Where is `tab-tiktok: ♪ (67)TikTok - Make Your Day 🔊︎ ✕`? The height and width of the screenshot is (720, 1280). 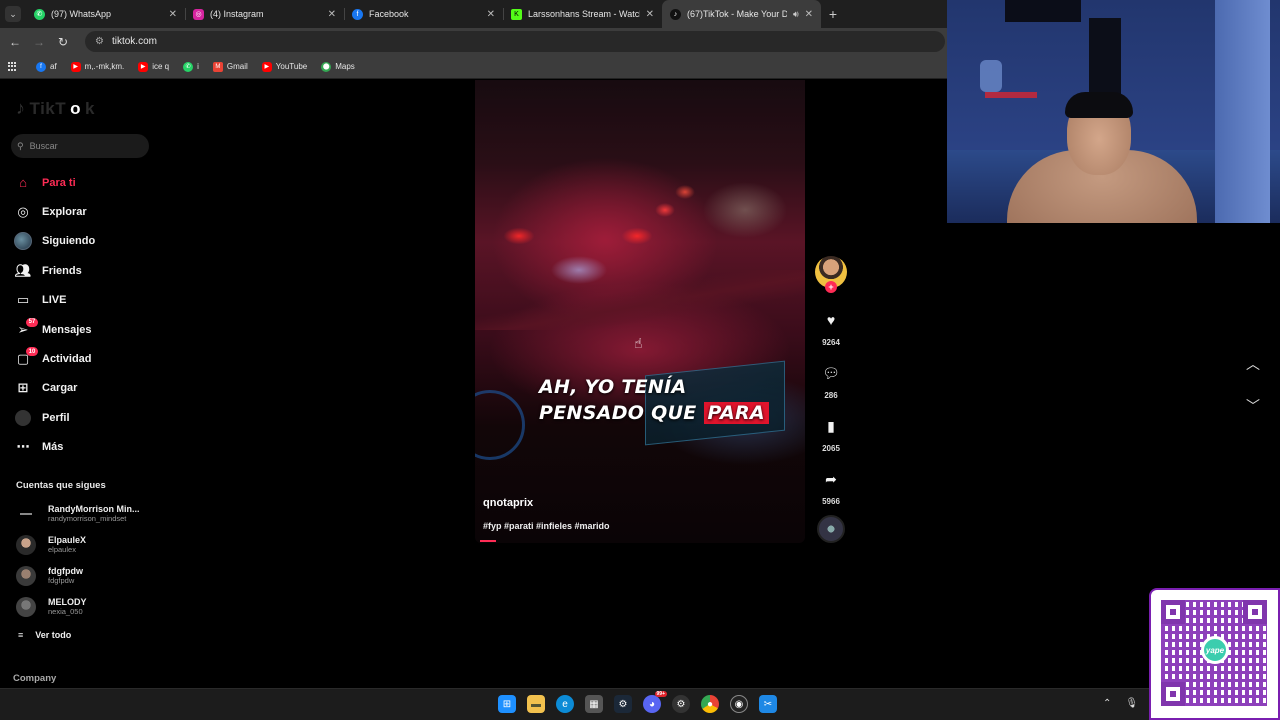 tab-tiktok: ♪ (67)TikTok - Make Your Day 🔊︎ ✕ is located at coordinates (741, 14).